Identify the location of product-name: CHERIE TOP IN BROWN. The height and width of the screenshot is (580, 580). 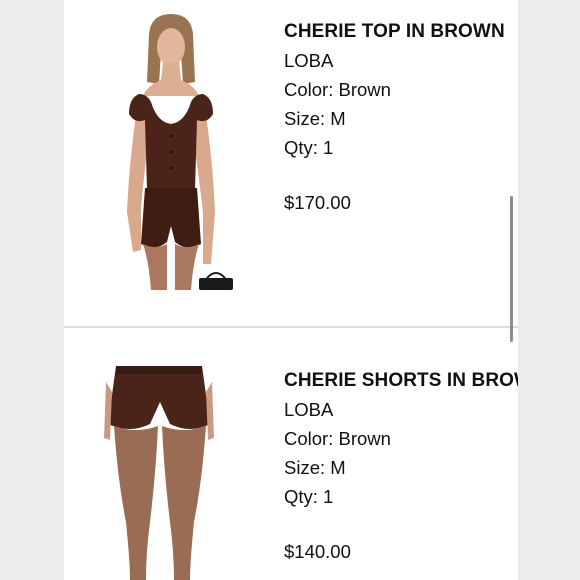
(401, 32).